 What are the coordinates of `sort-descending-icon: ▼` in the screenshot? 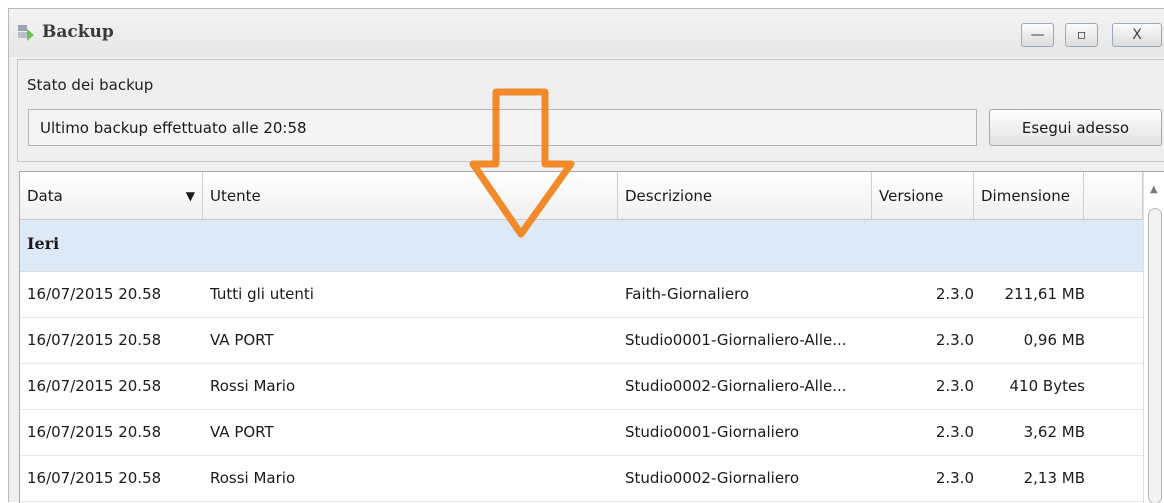 It's located at (190, 196).